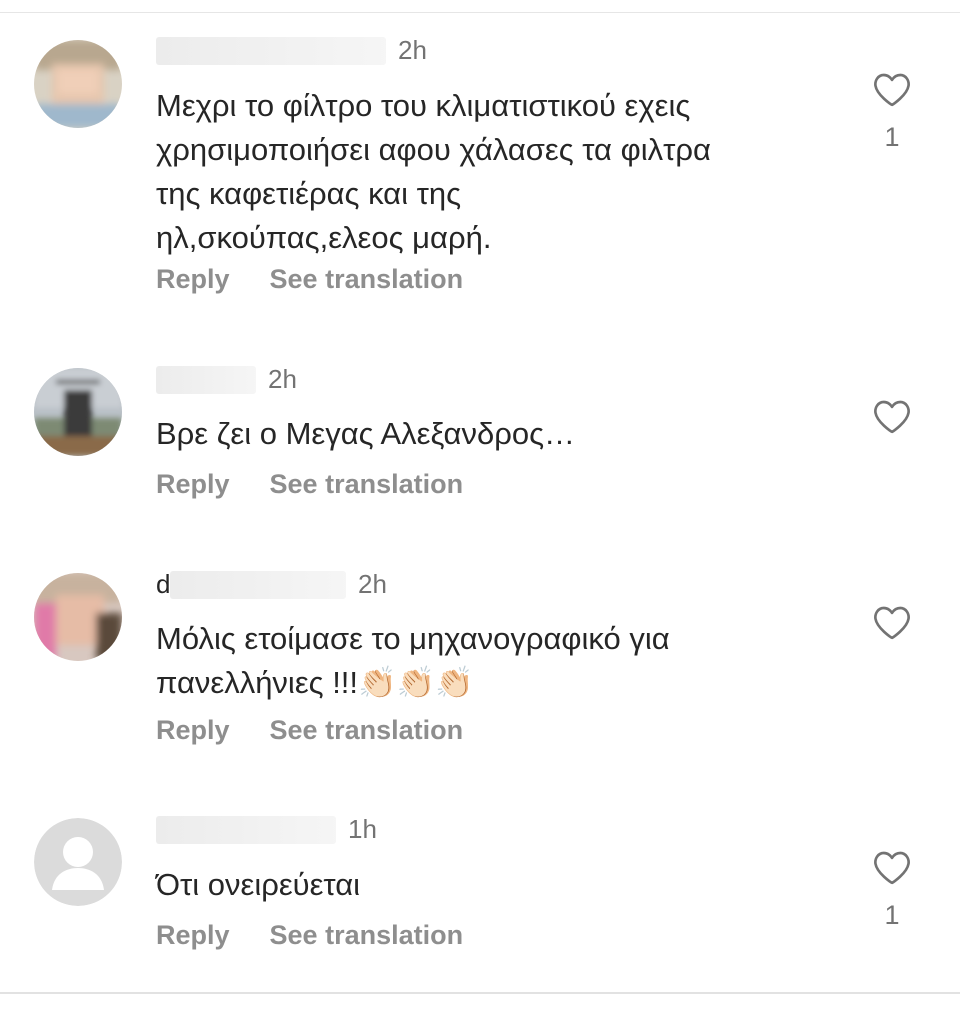 The height and width of the screenshot is (1011, 960). Describe the element at coordinates (258, 884) in the screenshot. I see `comment-text: Ότι ονειρεύεται` at that location.